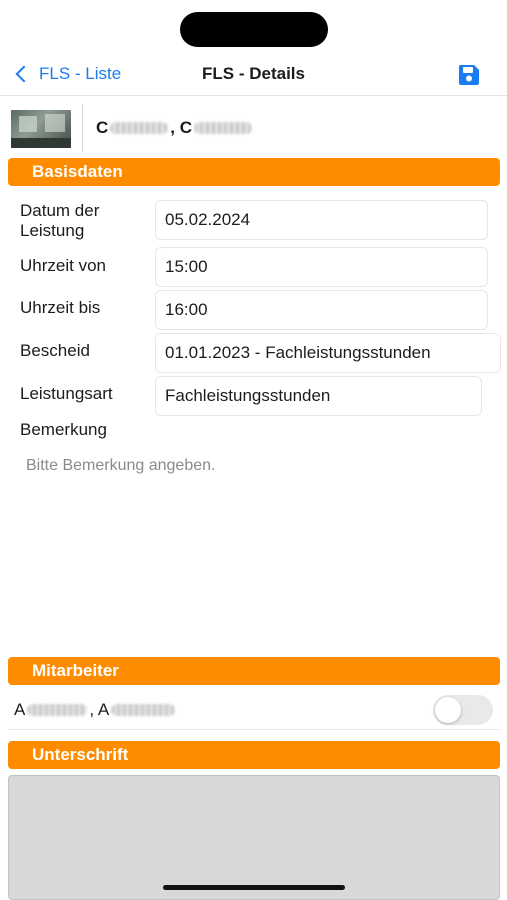 The height and width of the screenshot is (900, 507). Describe the element at coordinates (328, 353) in the screenshot. I see `bescheid-field: 01.01.2023 - Fachleistungsstunden` at that location.